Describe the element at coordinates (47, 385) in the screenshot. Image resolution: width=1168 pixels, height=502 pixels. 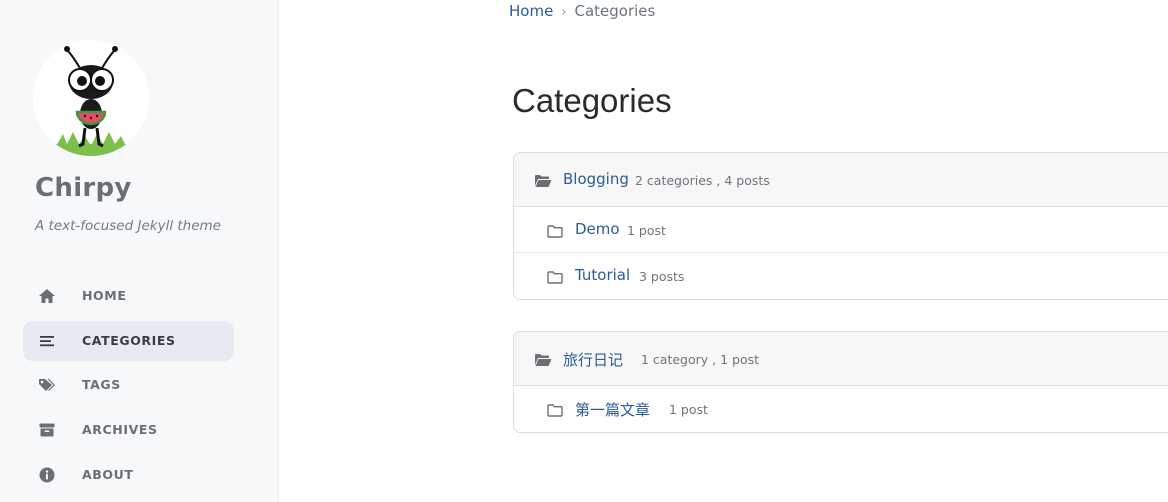
I see `tags-icon` at that location.